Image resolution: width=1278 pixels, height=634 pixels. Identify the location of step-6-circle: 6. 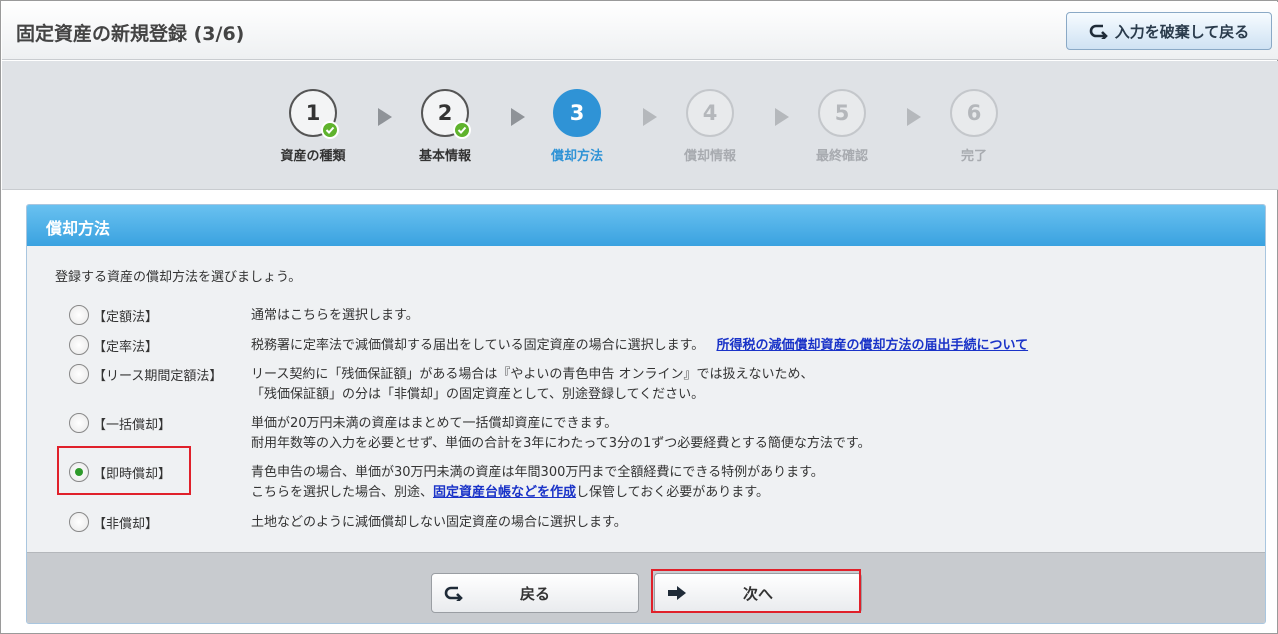
(974, 113).